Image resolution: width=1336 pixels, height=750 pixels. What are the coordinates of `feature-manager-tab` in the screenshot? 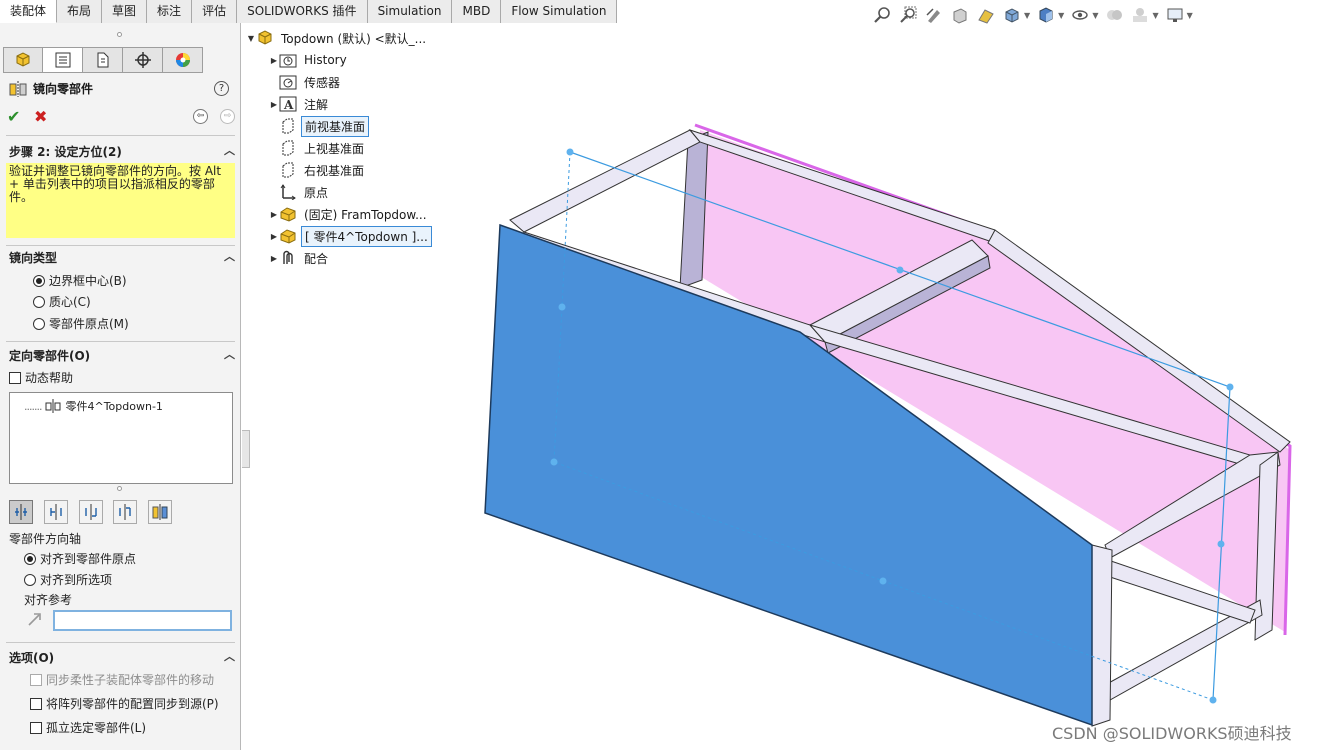 It's located at (23, 60).